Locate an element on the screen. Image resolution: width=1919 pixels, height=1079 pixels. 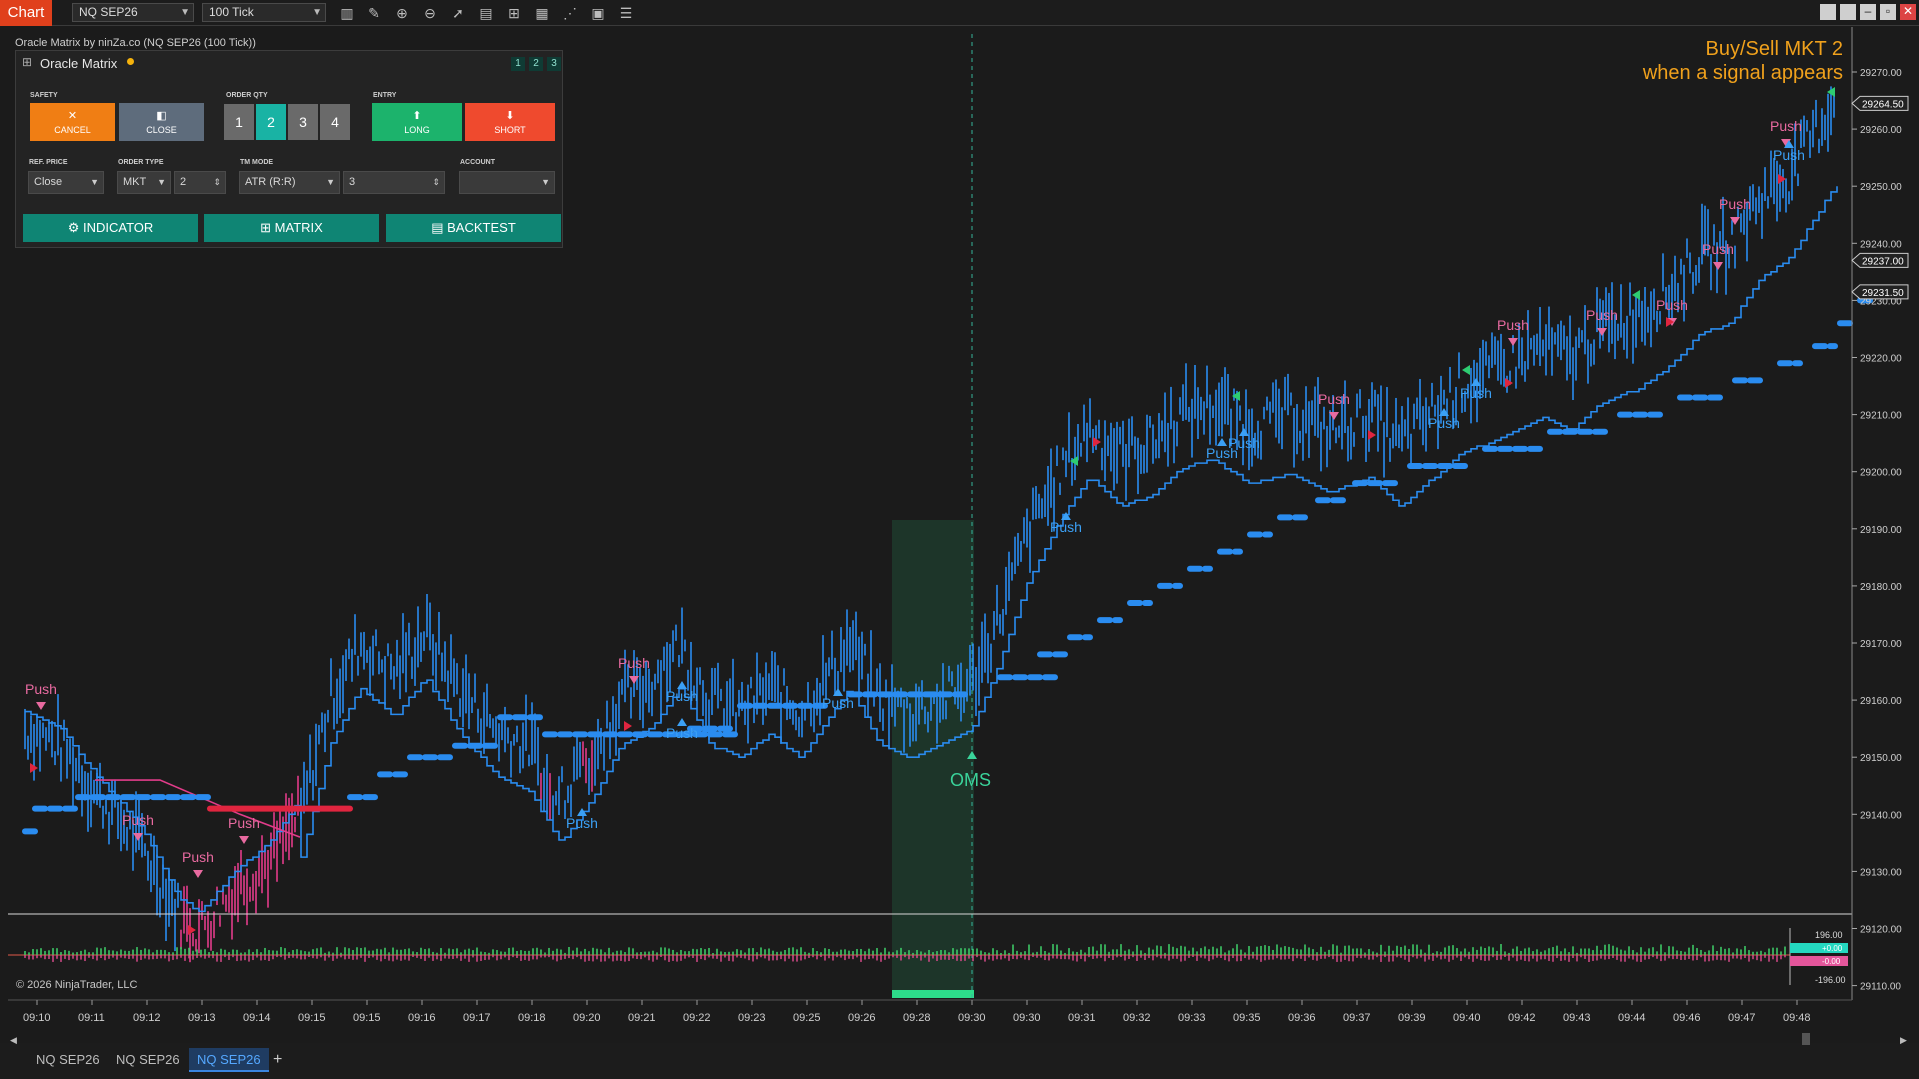
time-label: 09:23 is located at coordinates (752, 1018).